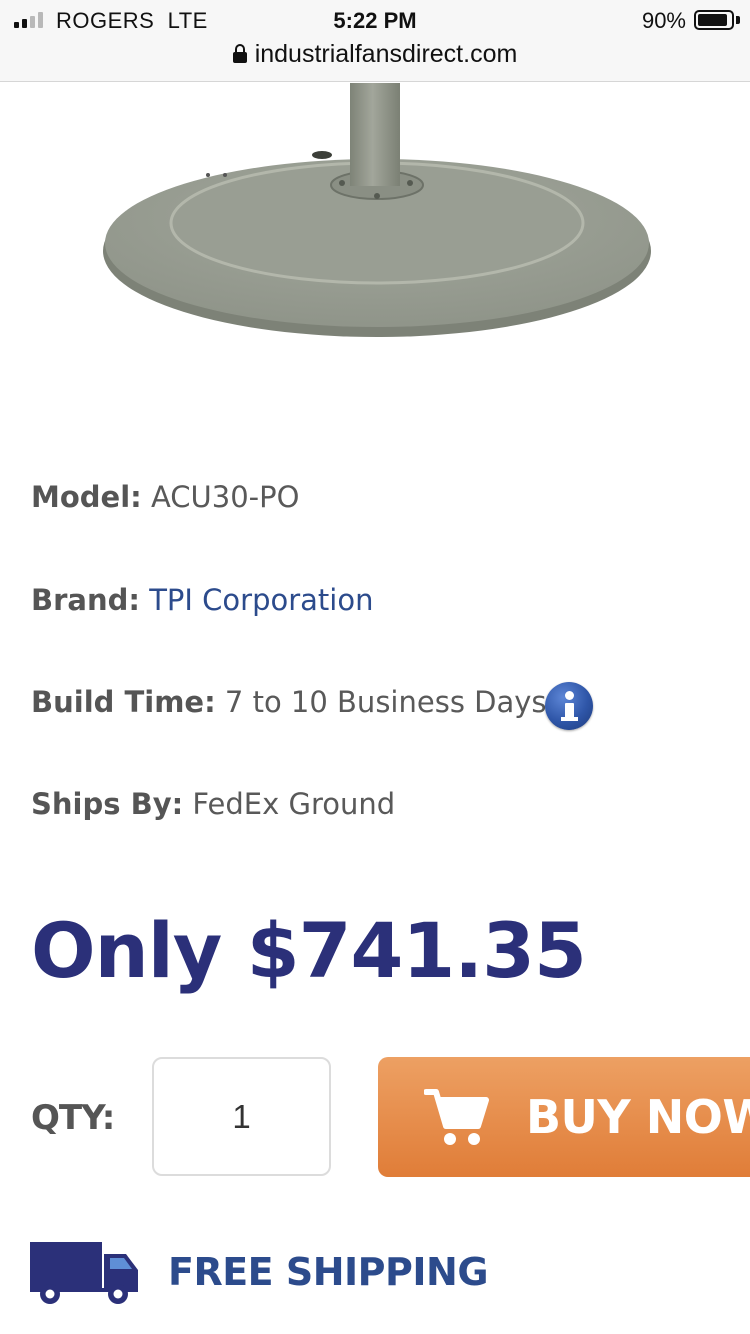 The image size is (750, 1334). What do you see at coordinates (225, 497) in the screenshot?
I see `model-value: ACU30-PO` at bounding box center [225, 497].